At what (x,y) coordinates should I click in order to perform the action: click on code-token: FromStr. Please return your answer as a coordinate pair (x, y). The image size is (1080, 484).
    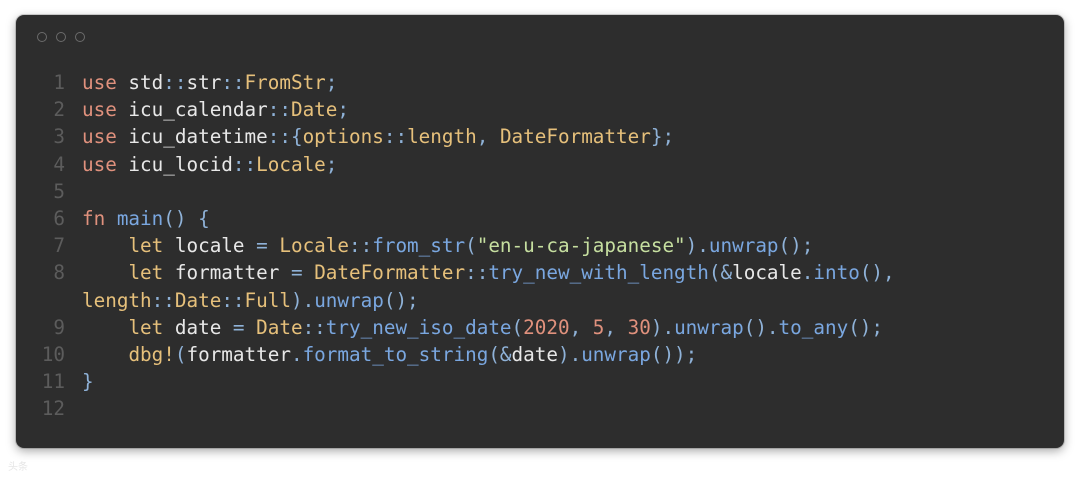
    Looking at the image, I should click on (285, 82).